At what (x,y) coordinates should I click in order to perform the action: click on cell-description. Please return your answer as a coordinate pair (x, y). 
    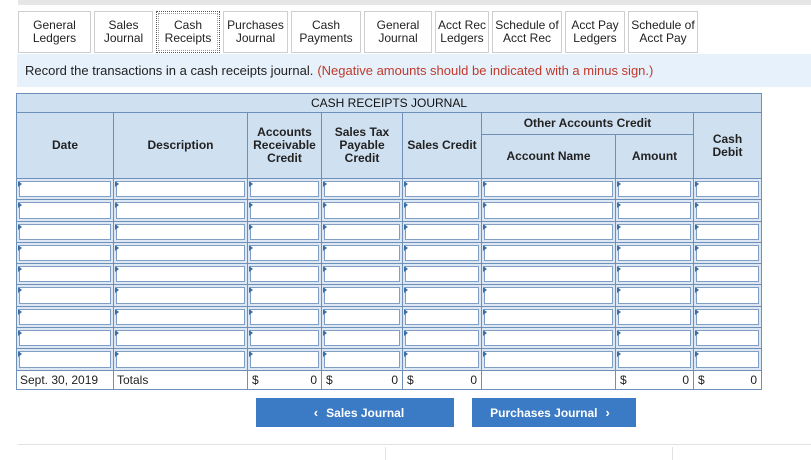
    Looking at the image, I should click on (180, 338).